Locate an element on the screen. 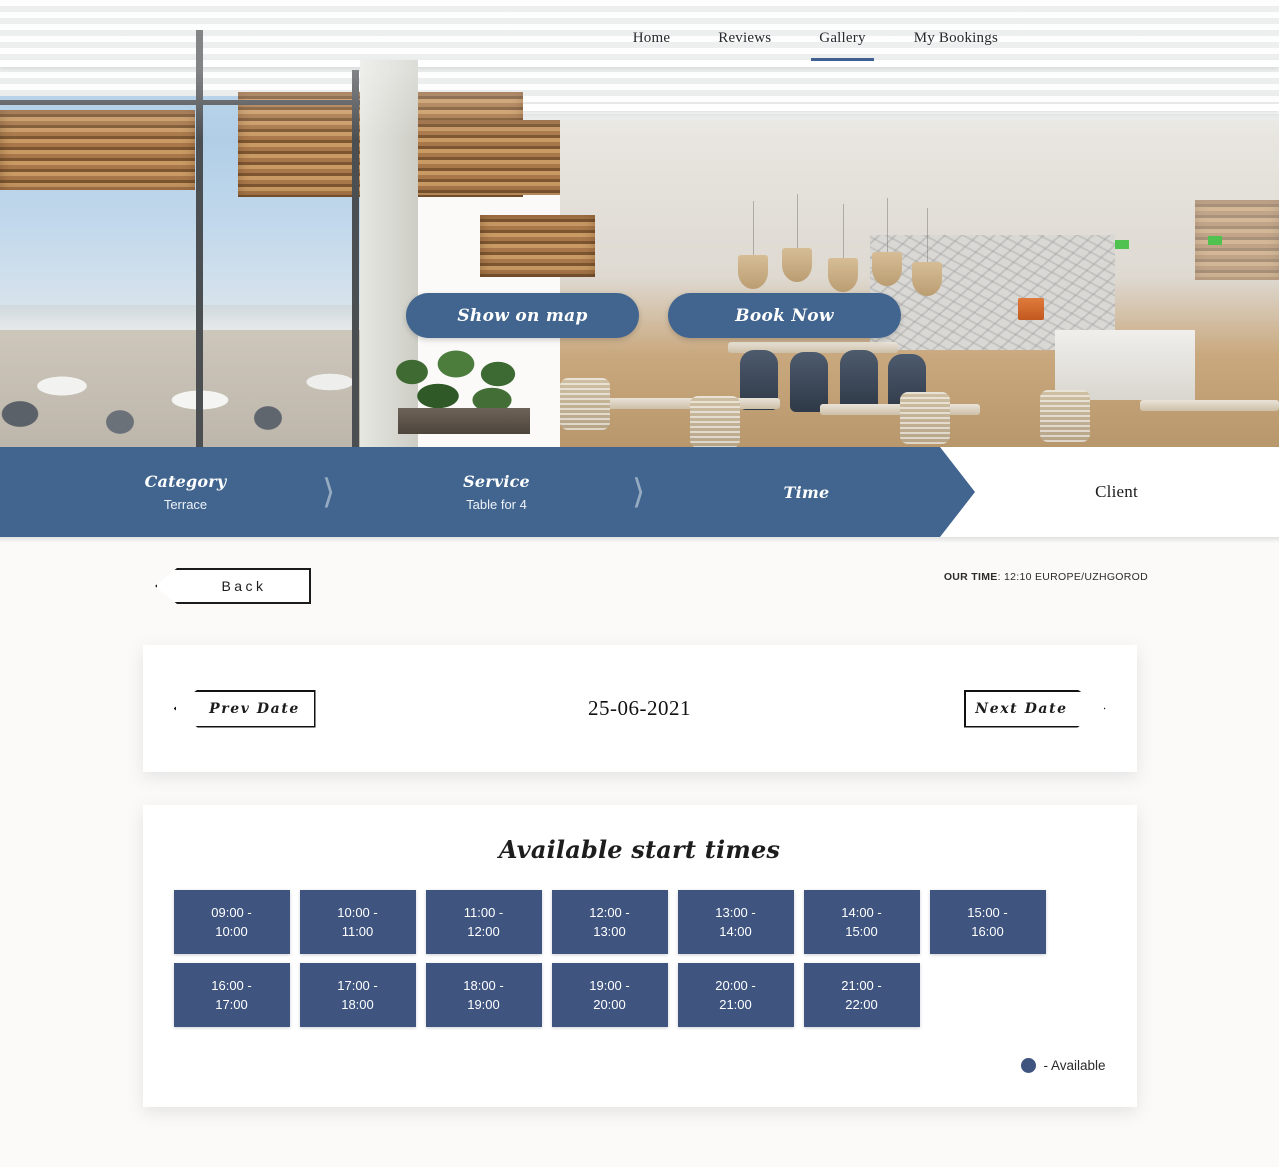  time-slot-end: 21:00 is located at coordinates (735, 1004).